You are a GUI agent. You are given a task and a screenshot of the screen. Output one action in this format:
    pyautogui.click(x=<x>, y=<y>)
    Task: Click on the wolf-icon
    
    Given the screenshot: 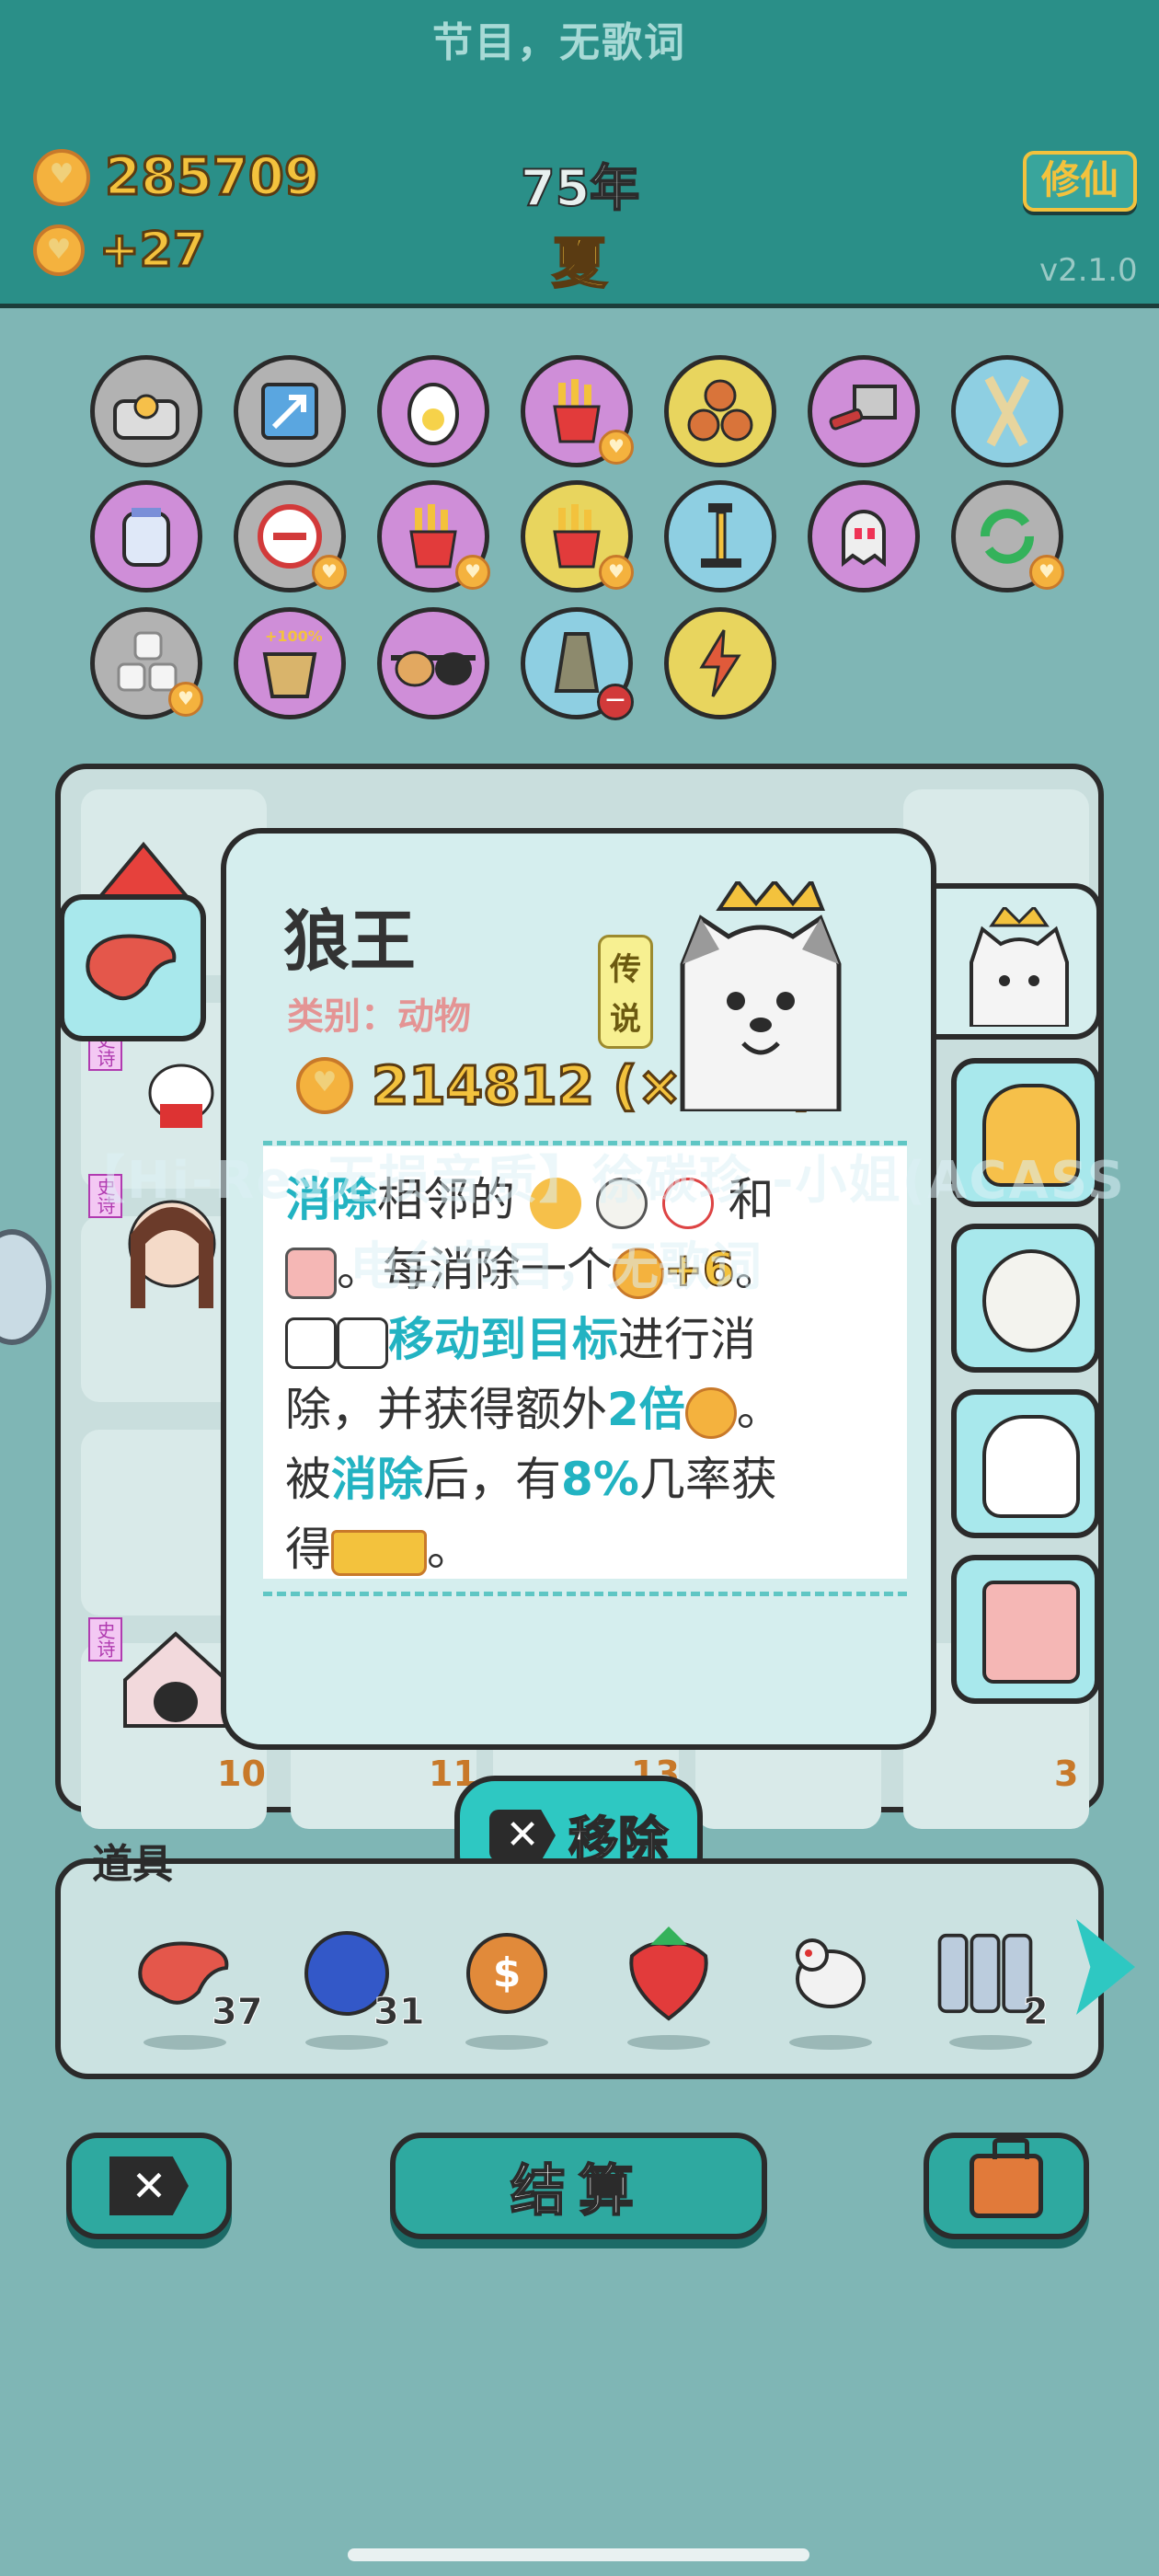 What is the action you would take?
    pyautogui.click(x=362, y=1343)
    